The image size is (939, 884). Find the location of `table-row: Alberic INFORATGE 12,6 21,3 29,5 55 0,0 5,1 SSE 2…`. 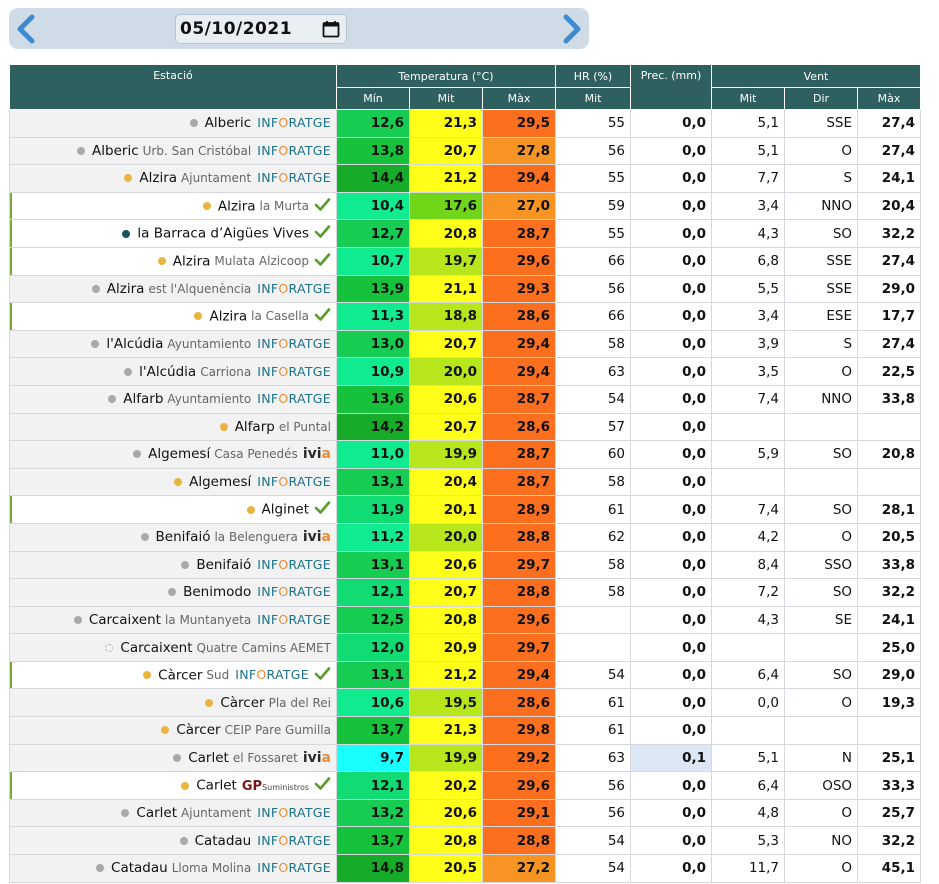

table-row: Alberic INFORATGE 12,6 21,3 29,5 55 0,0 5,1 SSE 2… is located at coordinates (465, 123).